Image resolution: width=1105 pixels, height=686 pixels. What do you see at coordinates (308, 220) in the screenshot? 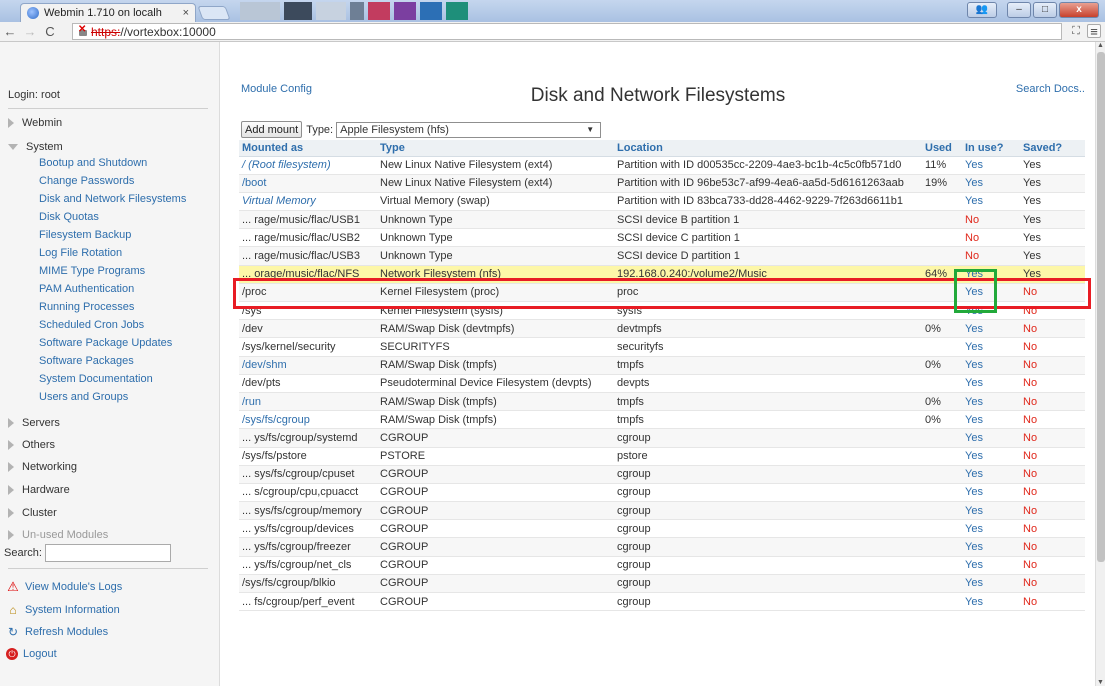
I see `mount-link: ... rage/music/flac/USB1` at bounding box center [308, 220].